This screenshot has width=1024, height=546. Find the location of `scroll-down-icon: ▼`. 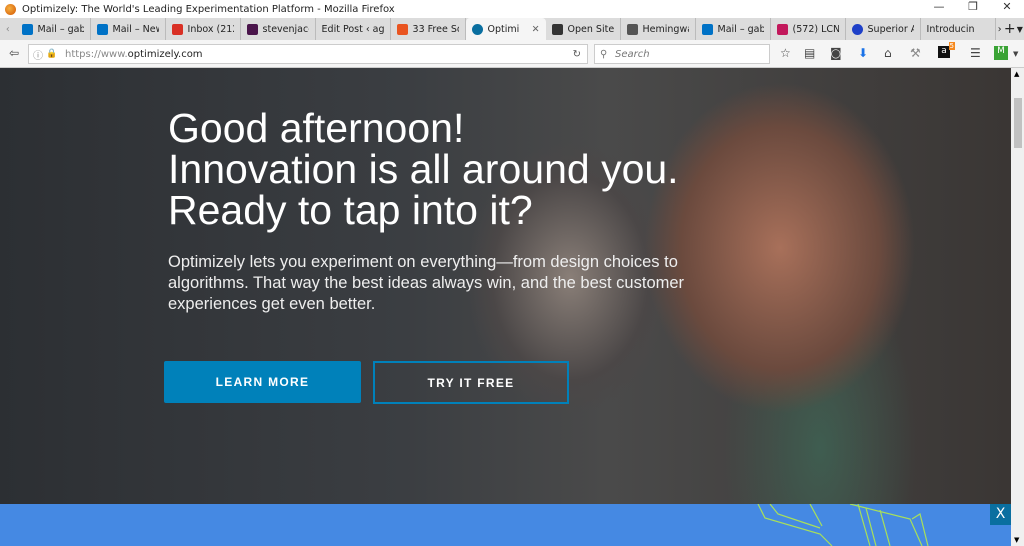

scroll-down-icon: ▼ is located at coordinates (1016, 540).